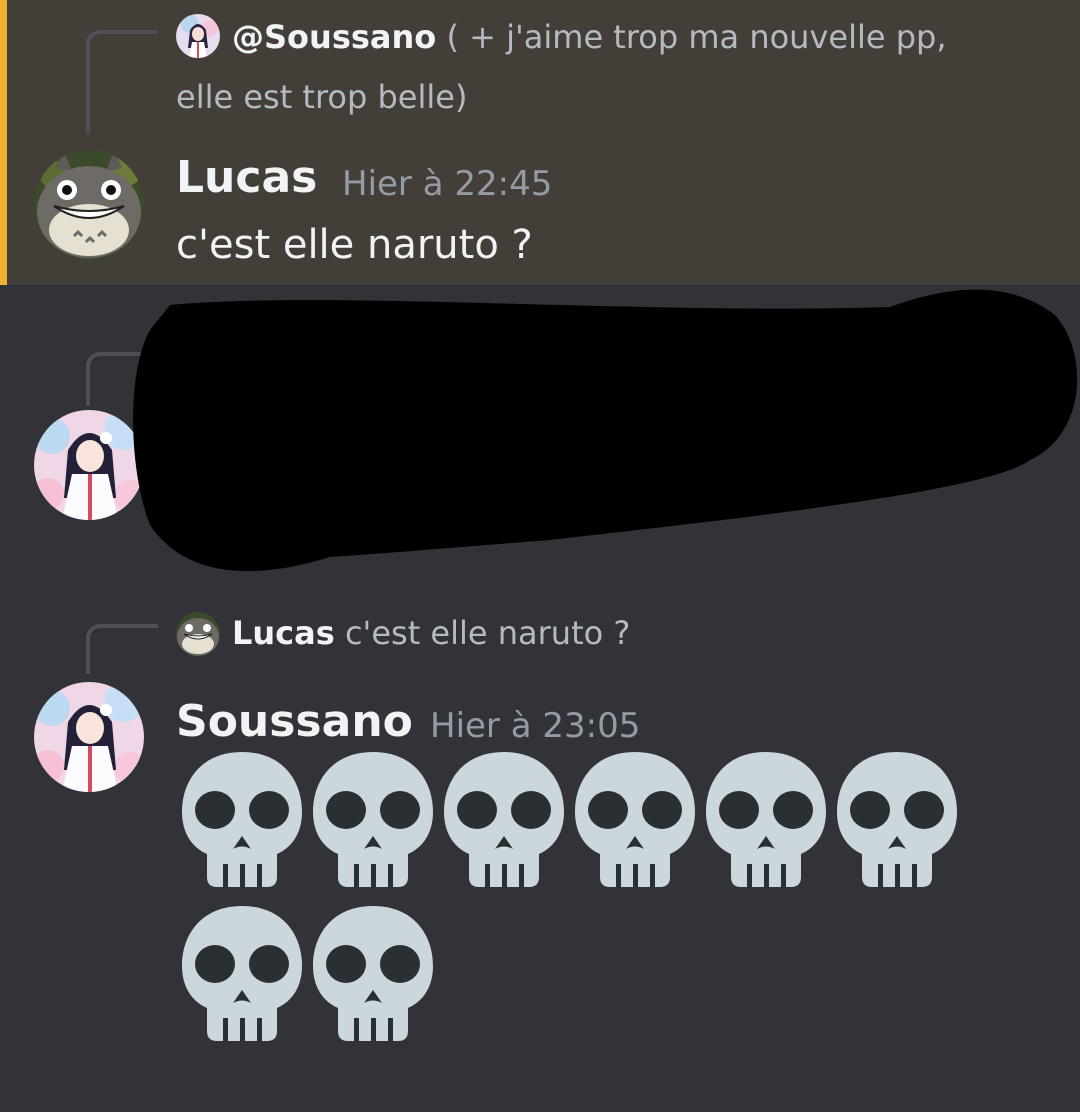 The image size is (1080, 1112). I want to click on message-author: Lucas, so click(246, 177).